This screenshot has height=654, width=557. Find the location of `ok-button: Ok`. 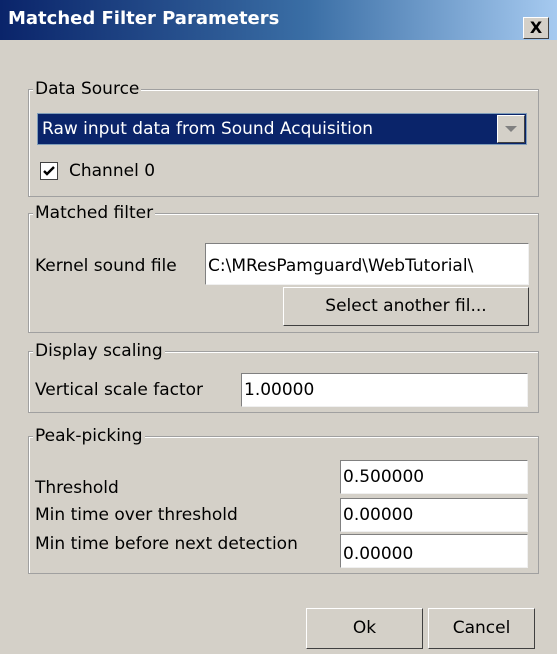

ok-button: Ok is located at coordinates (364, 628).